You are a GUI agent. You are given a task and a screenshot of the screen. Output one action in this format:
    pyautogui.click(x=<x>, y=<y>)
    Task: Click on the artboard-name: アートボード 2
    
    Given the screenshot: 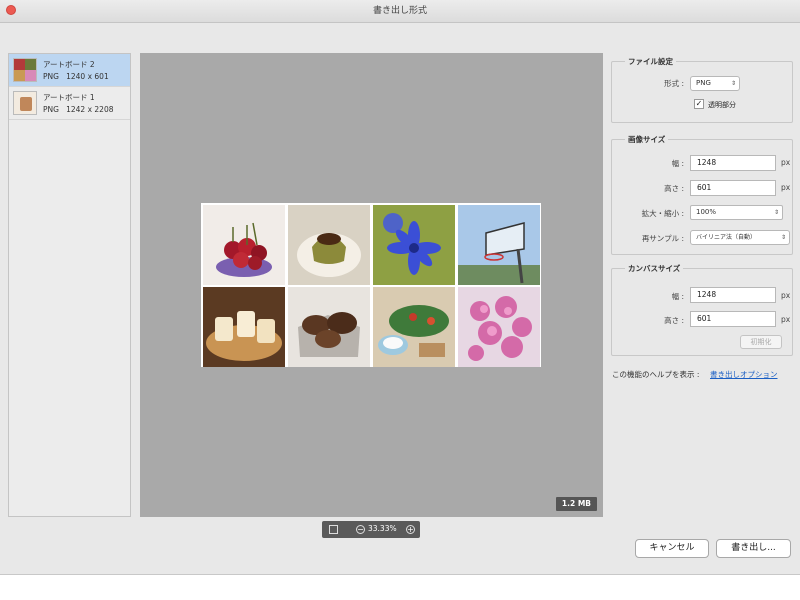 What is the action you would take?
    pyautogui.click(x=69, y=64)
    